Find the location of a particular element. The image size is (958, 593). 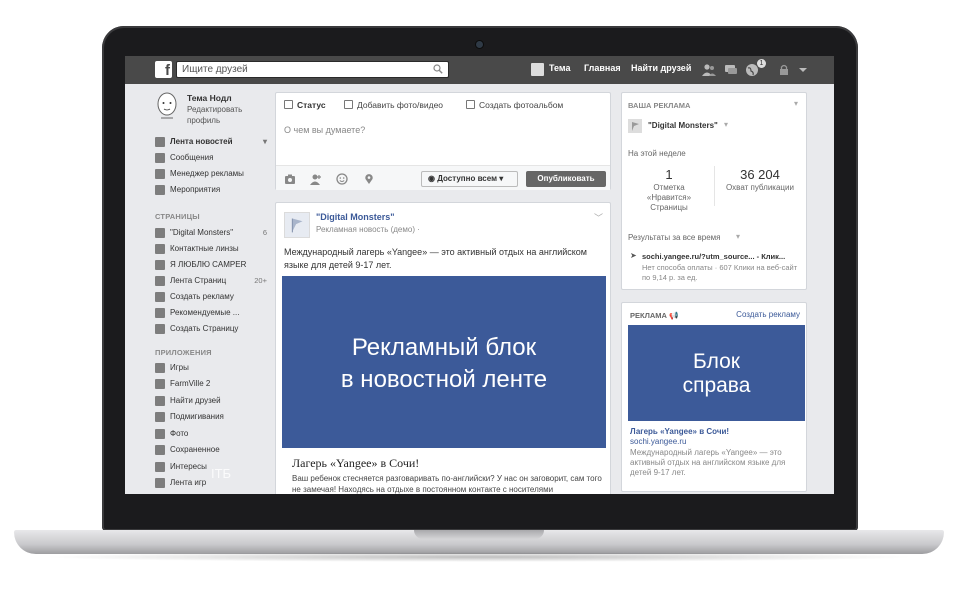

post-page-name: "Digital Monsters" is located at coordinates (355, 217).